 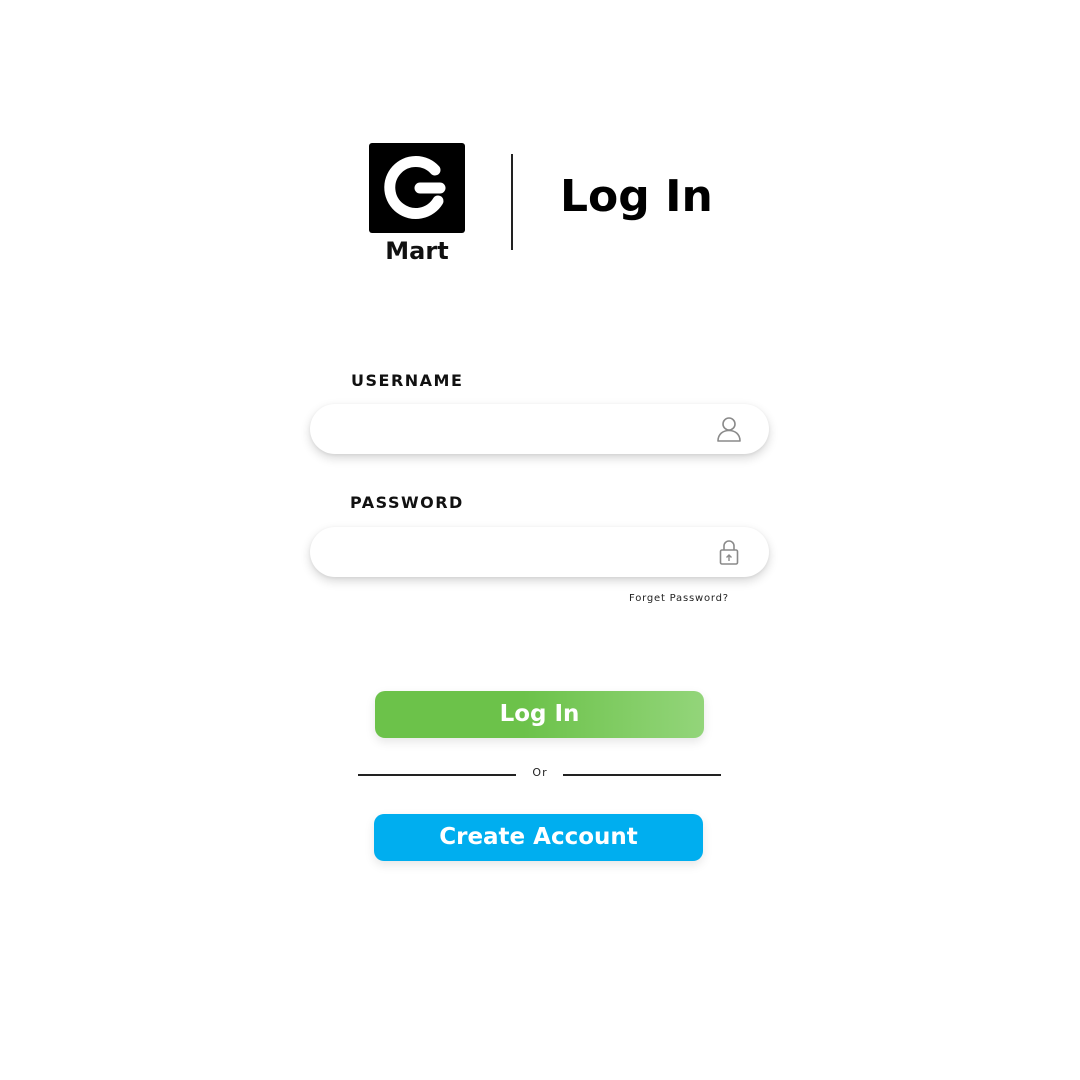 What do you see at coordinates (636, 196) in the screenshot?
I see `page-title: Log In` at bounding box center [636, 196].